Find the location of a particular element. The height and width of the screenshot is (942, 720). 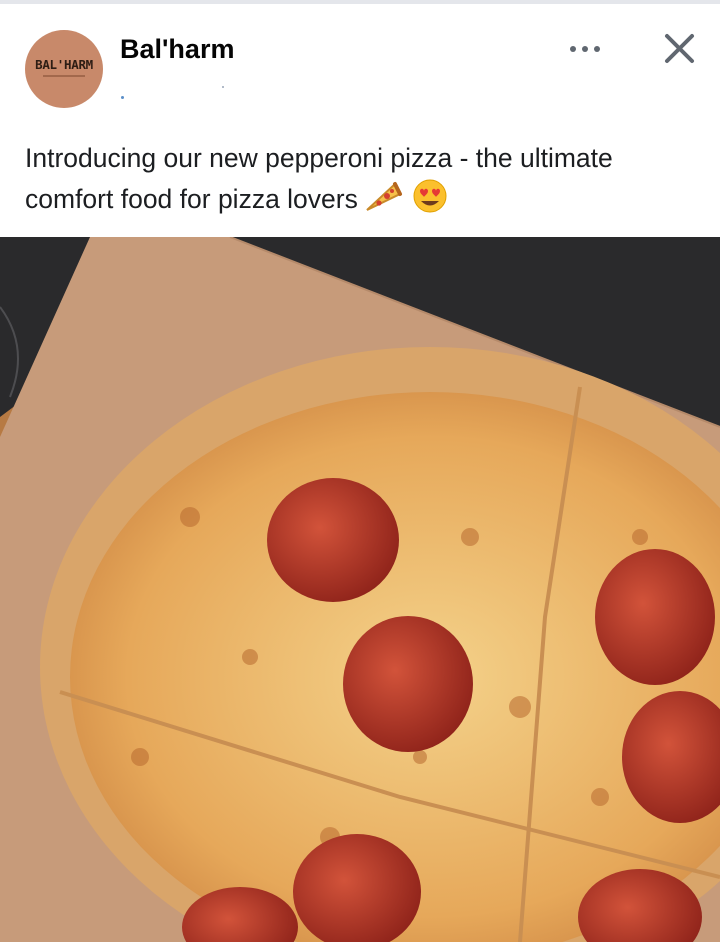

close-icon is located at coordinates (679, 48).